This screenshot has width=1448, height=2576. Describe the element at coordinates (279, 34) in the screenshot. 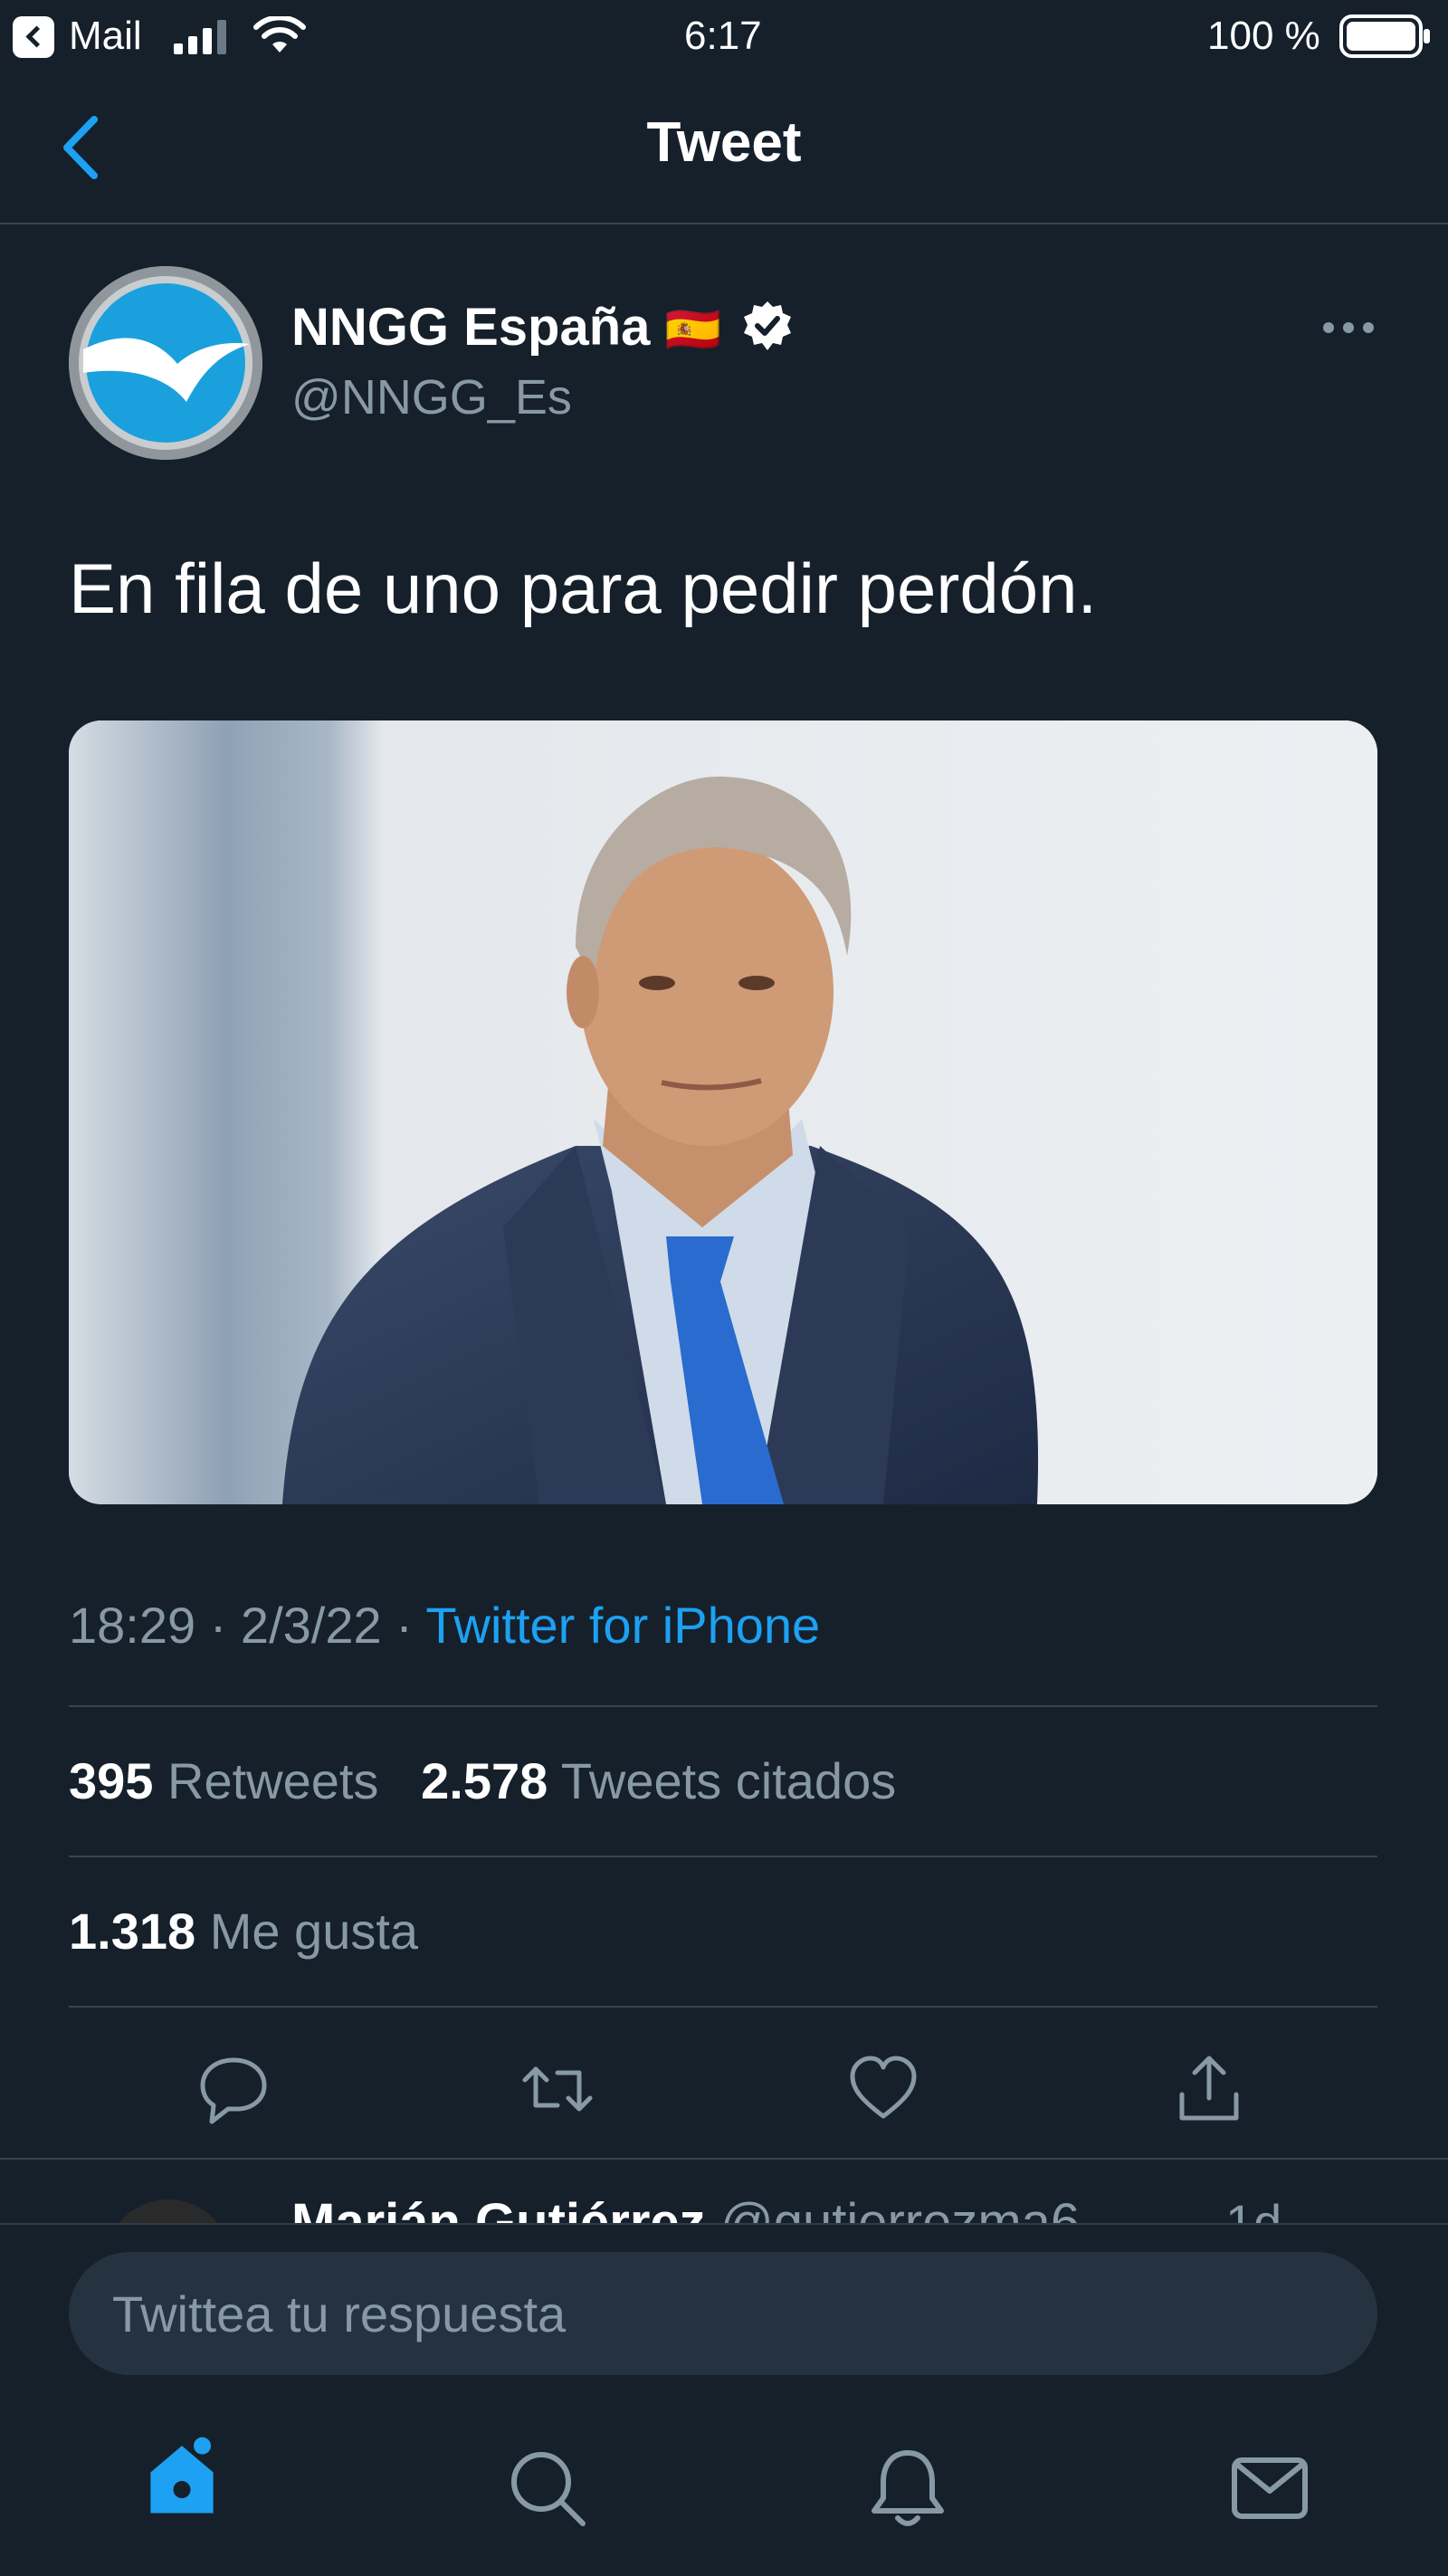

I see `wifi-icon` at that location.